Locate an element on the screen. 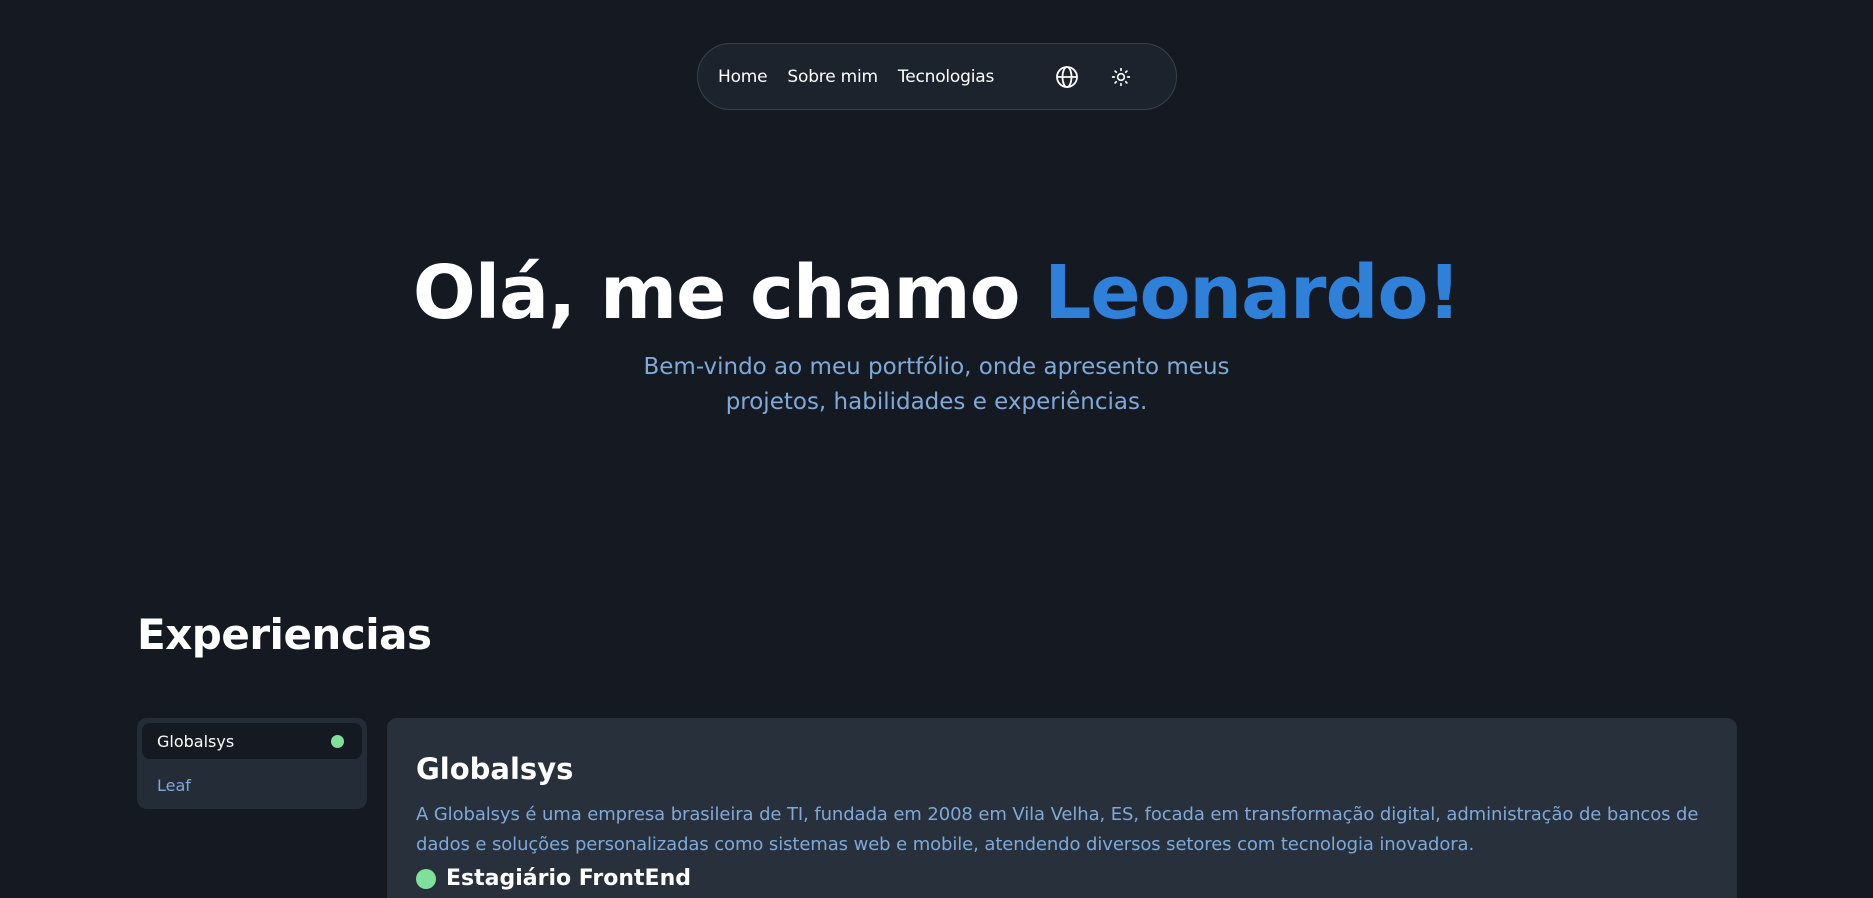 This screenshot has width=1873, height=898. experience-tabs: Globalsys Leaf is located at coordinates (252, 763).